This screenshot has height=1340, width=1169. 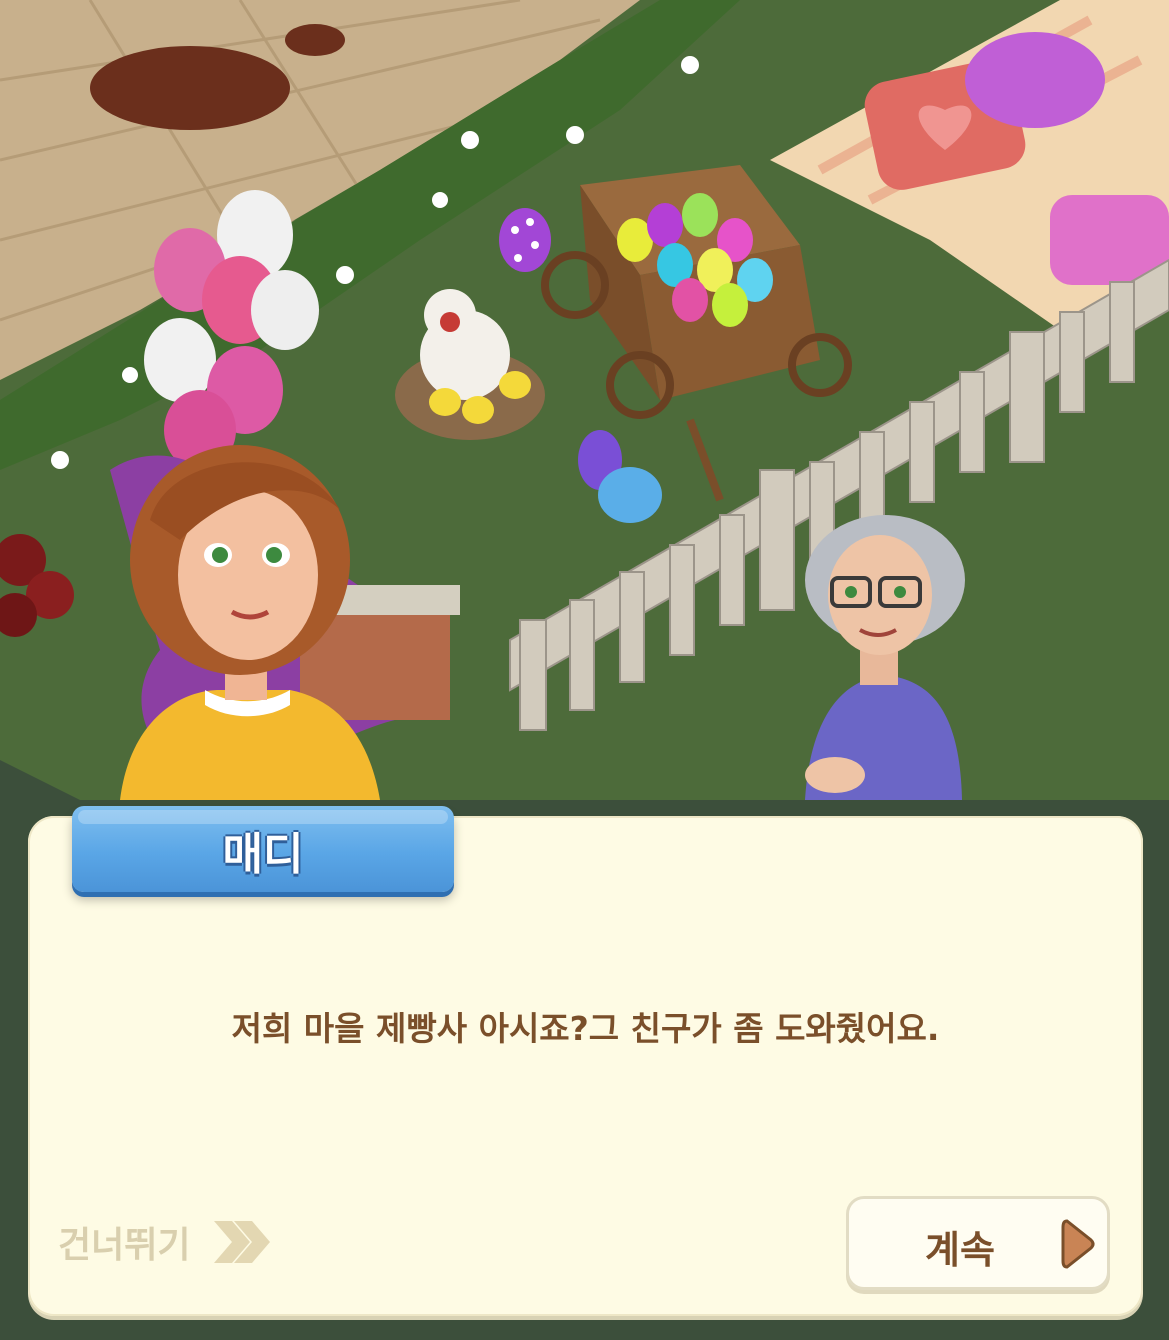 What do you see at coordinates (960, 1250) in the screenshot?
I see `continue-label: 계속` at bounding box center [960, 1250].